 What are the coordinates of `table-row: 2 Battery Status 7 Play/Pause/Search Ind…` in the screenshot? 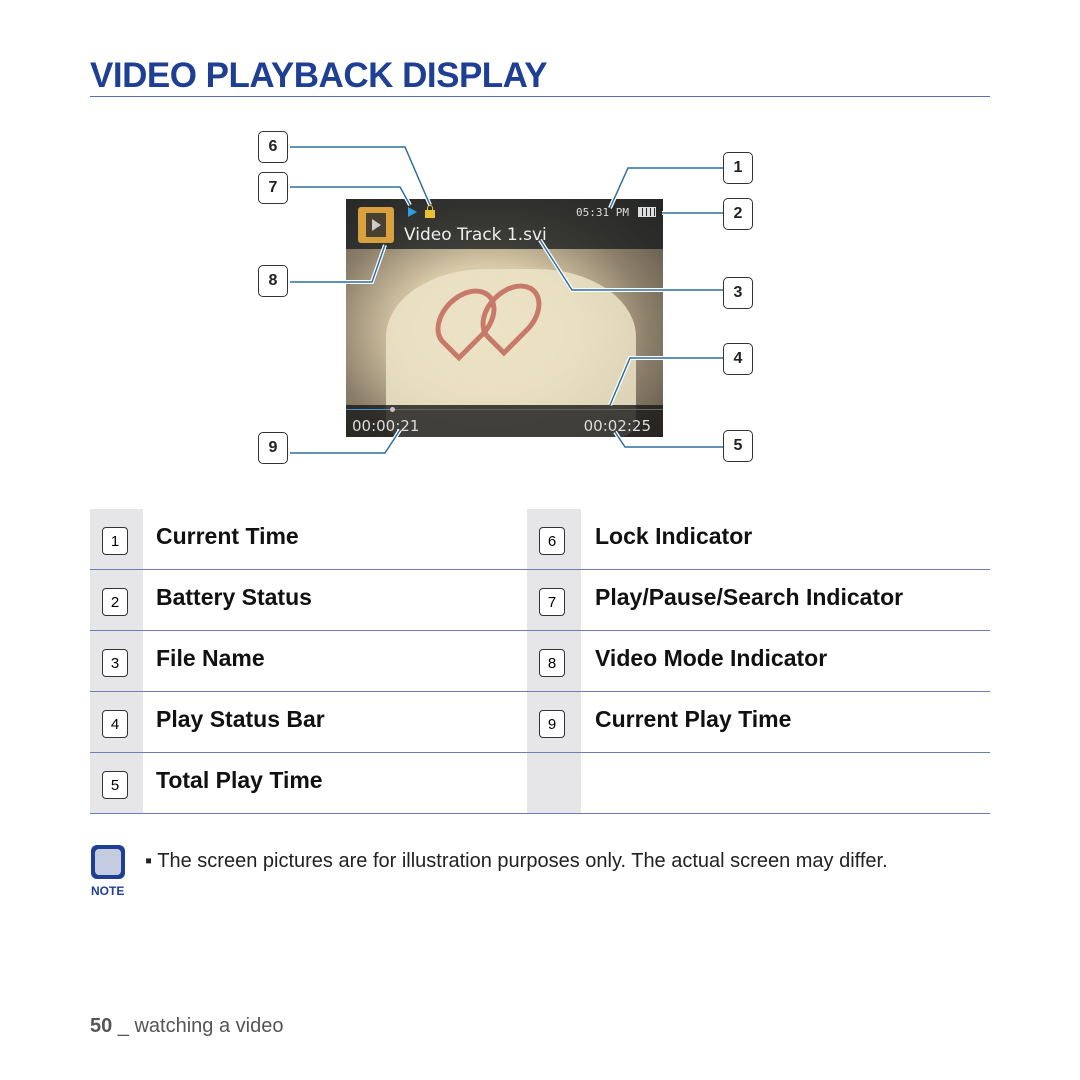 It's located at (540, 600).